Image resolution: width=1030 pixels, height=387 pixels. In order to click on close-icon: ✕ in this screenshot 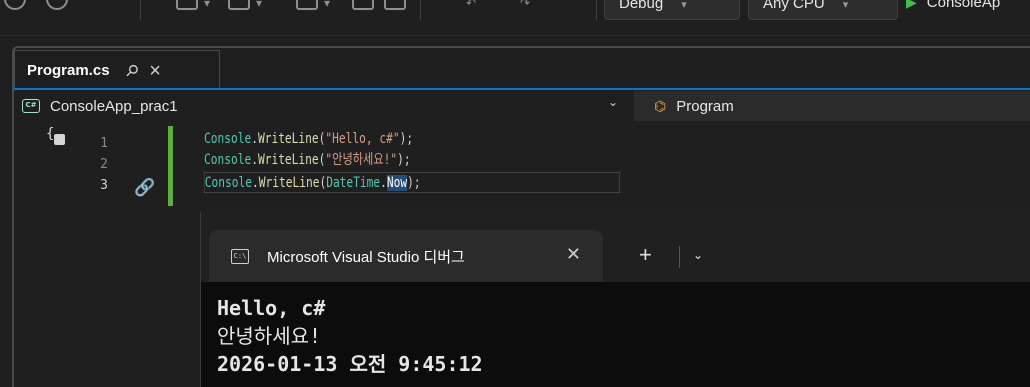, I will do `click(573, 254)`.